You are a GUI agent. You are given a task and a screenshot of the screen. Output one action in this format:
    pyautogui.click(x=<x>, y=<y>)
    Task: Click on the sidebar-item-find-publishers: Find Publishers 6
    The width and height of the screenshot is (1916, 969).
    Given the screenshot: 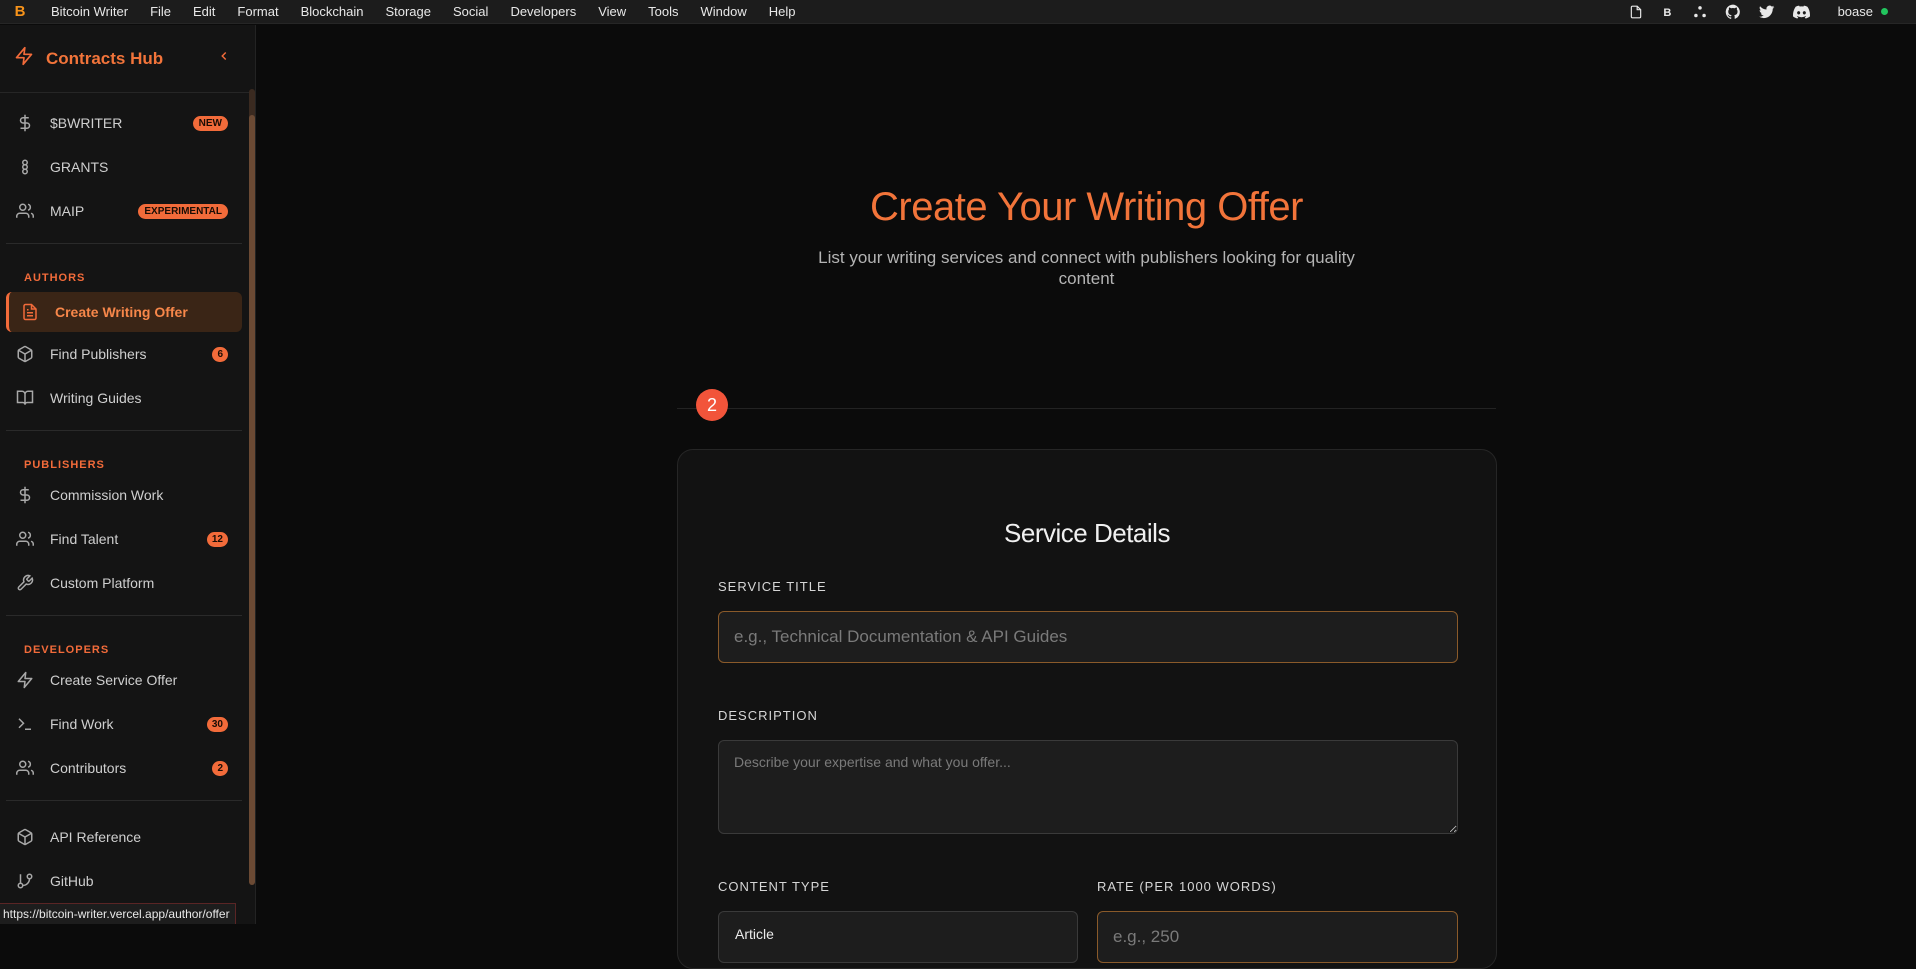 What is the action you would take?
    pyautogui.click(x=124, y=354)
    